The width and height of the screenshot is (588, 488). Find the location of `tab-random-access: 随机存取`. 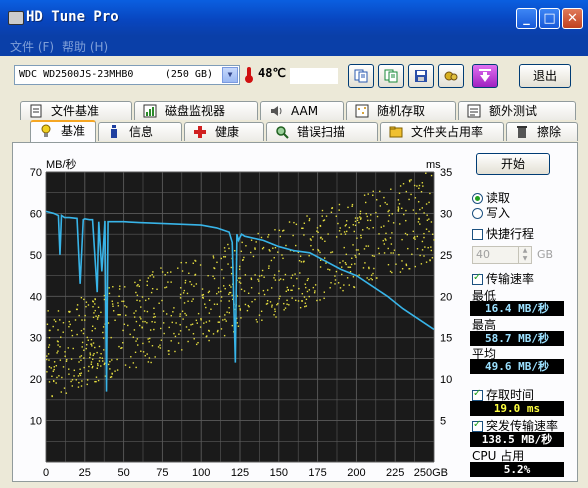

tab-random-access: 随机存取 is located at coordinates (401, 110).